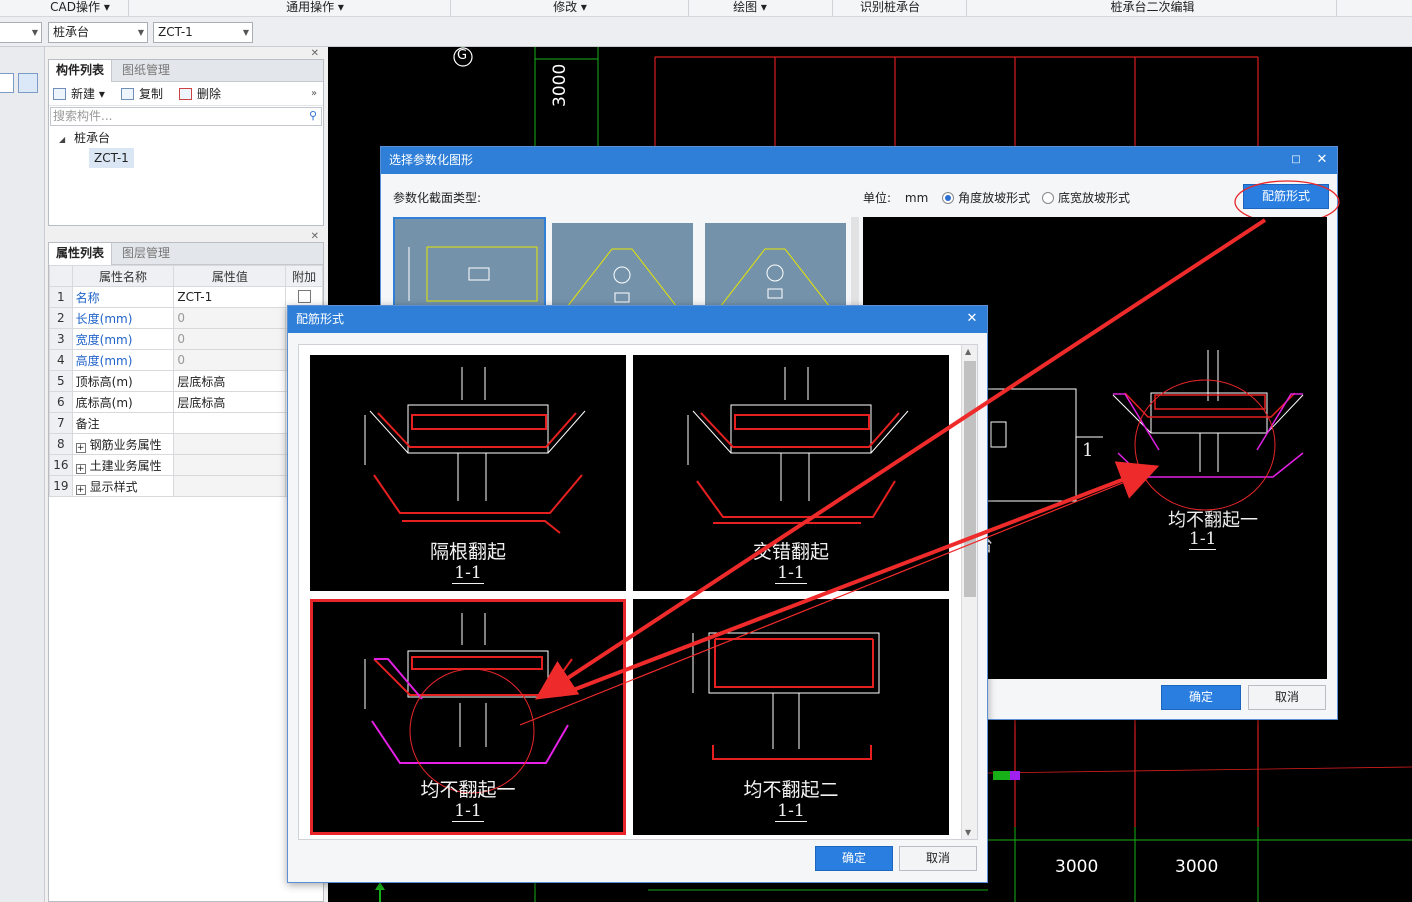 The height and width of the screenshot is (902, 1412). What do you see at coordinates (790, 552) in the screenshot?
I see `option-caption: 交错翻起` at bounding box center [790, 552].